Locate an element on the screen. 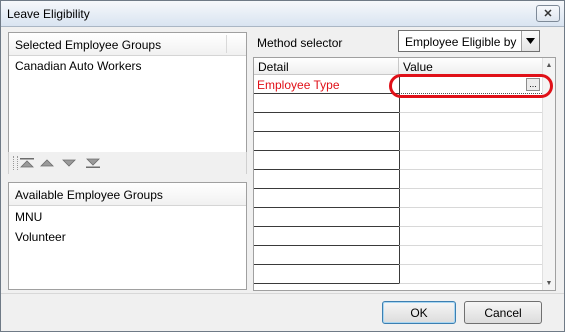  chevron-down-icon is located at coordinates (530, 41).